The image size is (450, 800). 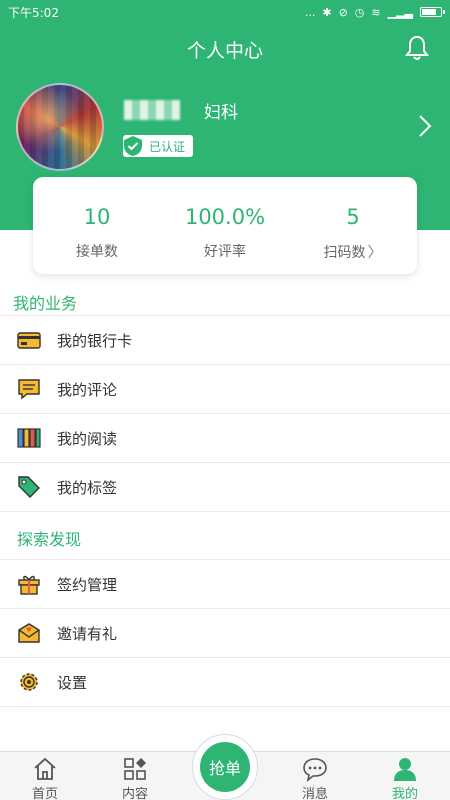 What do you see at coordinates (29, 633) in the screenshot?
I see `envelope-icon` at bounding box center [29, 633].